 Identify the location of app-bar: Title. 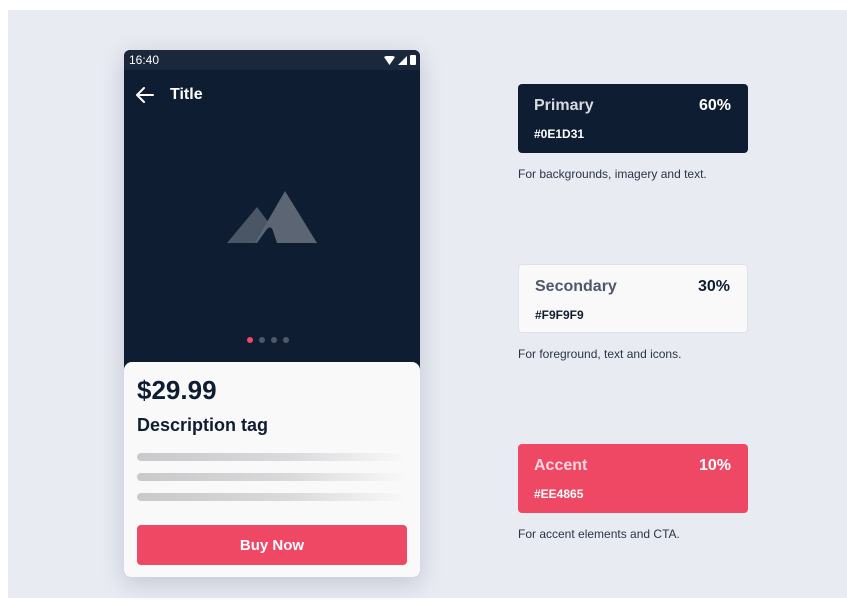
(169, 95).